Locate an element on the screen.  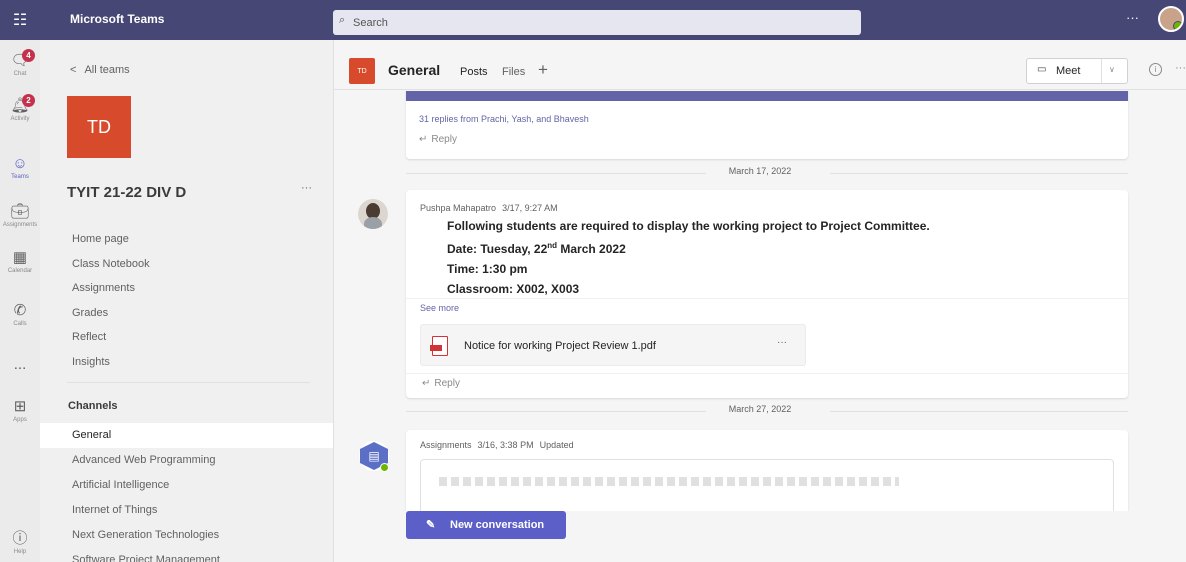
nav-class-notebook: Class Notebook is located at coordinates (192, 264).